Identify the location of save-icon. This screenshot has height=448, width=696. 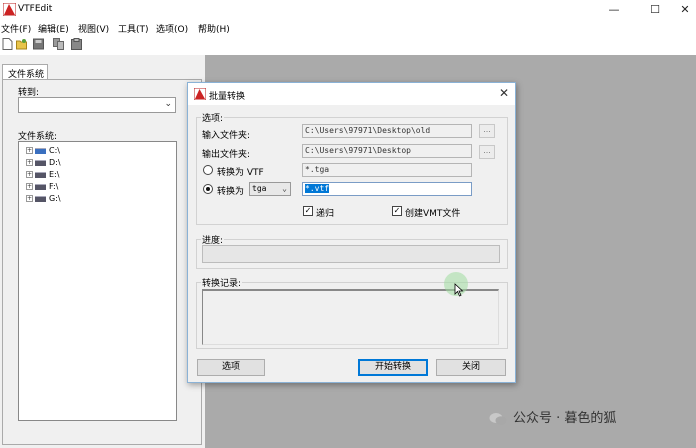
(38, 44).